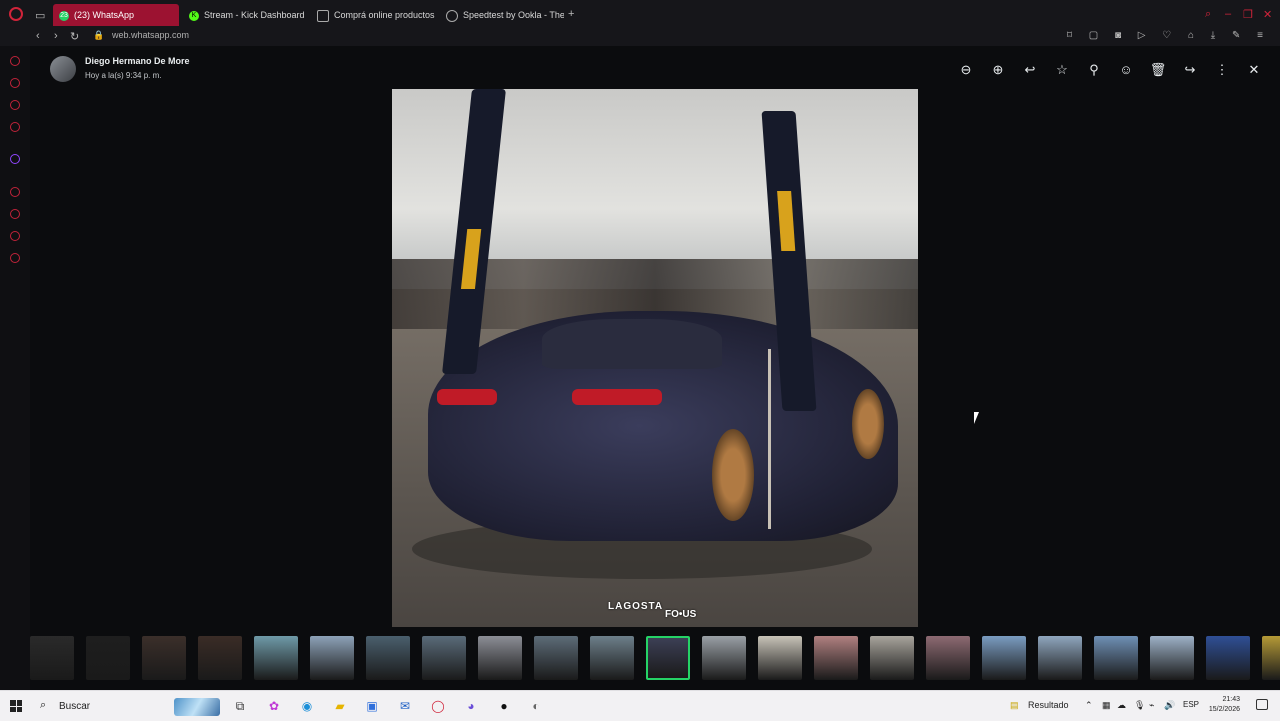 The height and width of the screenshot is (721, 1280). What do you see at coordinates (405, 706) in the screenshot?
I see `outlook-icon: ✉` at bounding box center [405, 706].